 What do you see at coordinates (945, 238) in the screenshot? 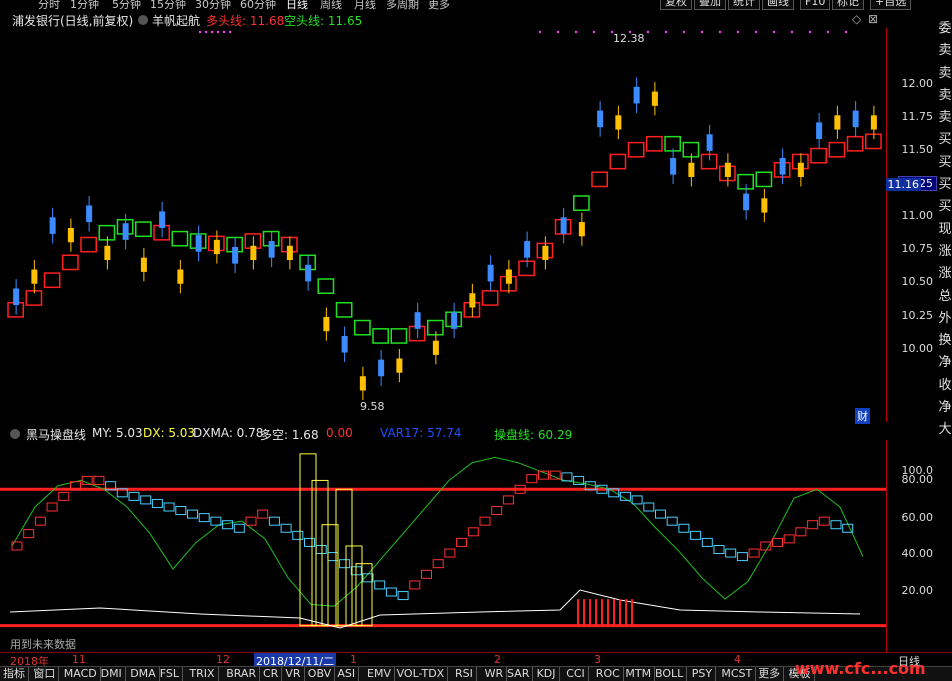
I see `quote-side-panel: 委卖卖卖卖买买买买现涨涨总外换净收净大` at bounding box center [945, 238].